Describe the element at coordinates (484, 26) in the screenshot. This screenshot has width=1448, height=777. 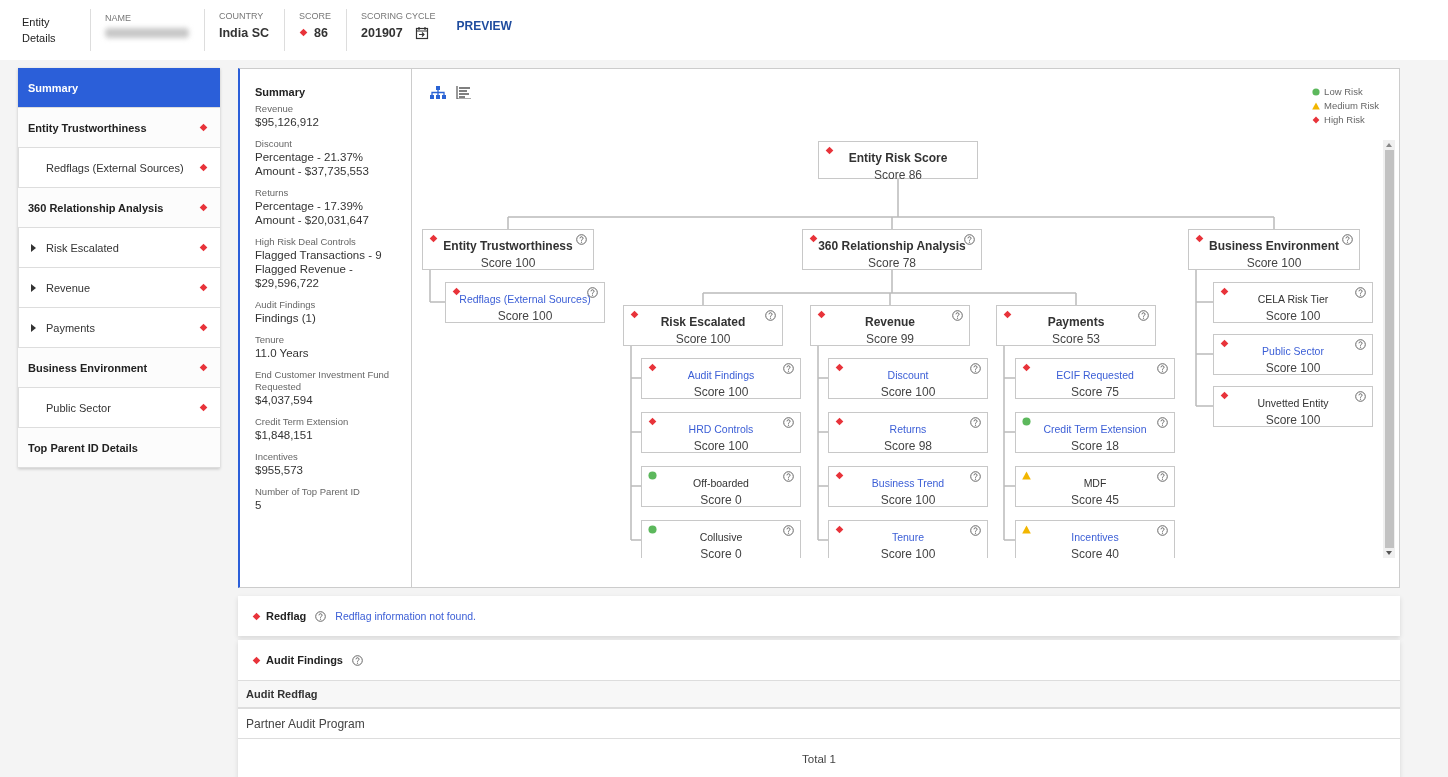
I see `preview-link: PREVIEW` at that location.